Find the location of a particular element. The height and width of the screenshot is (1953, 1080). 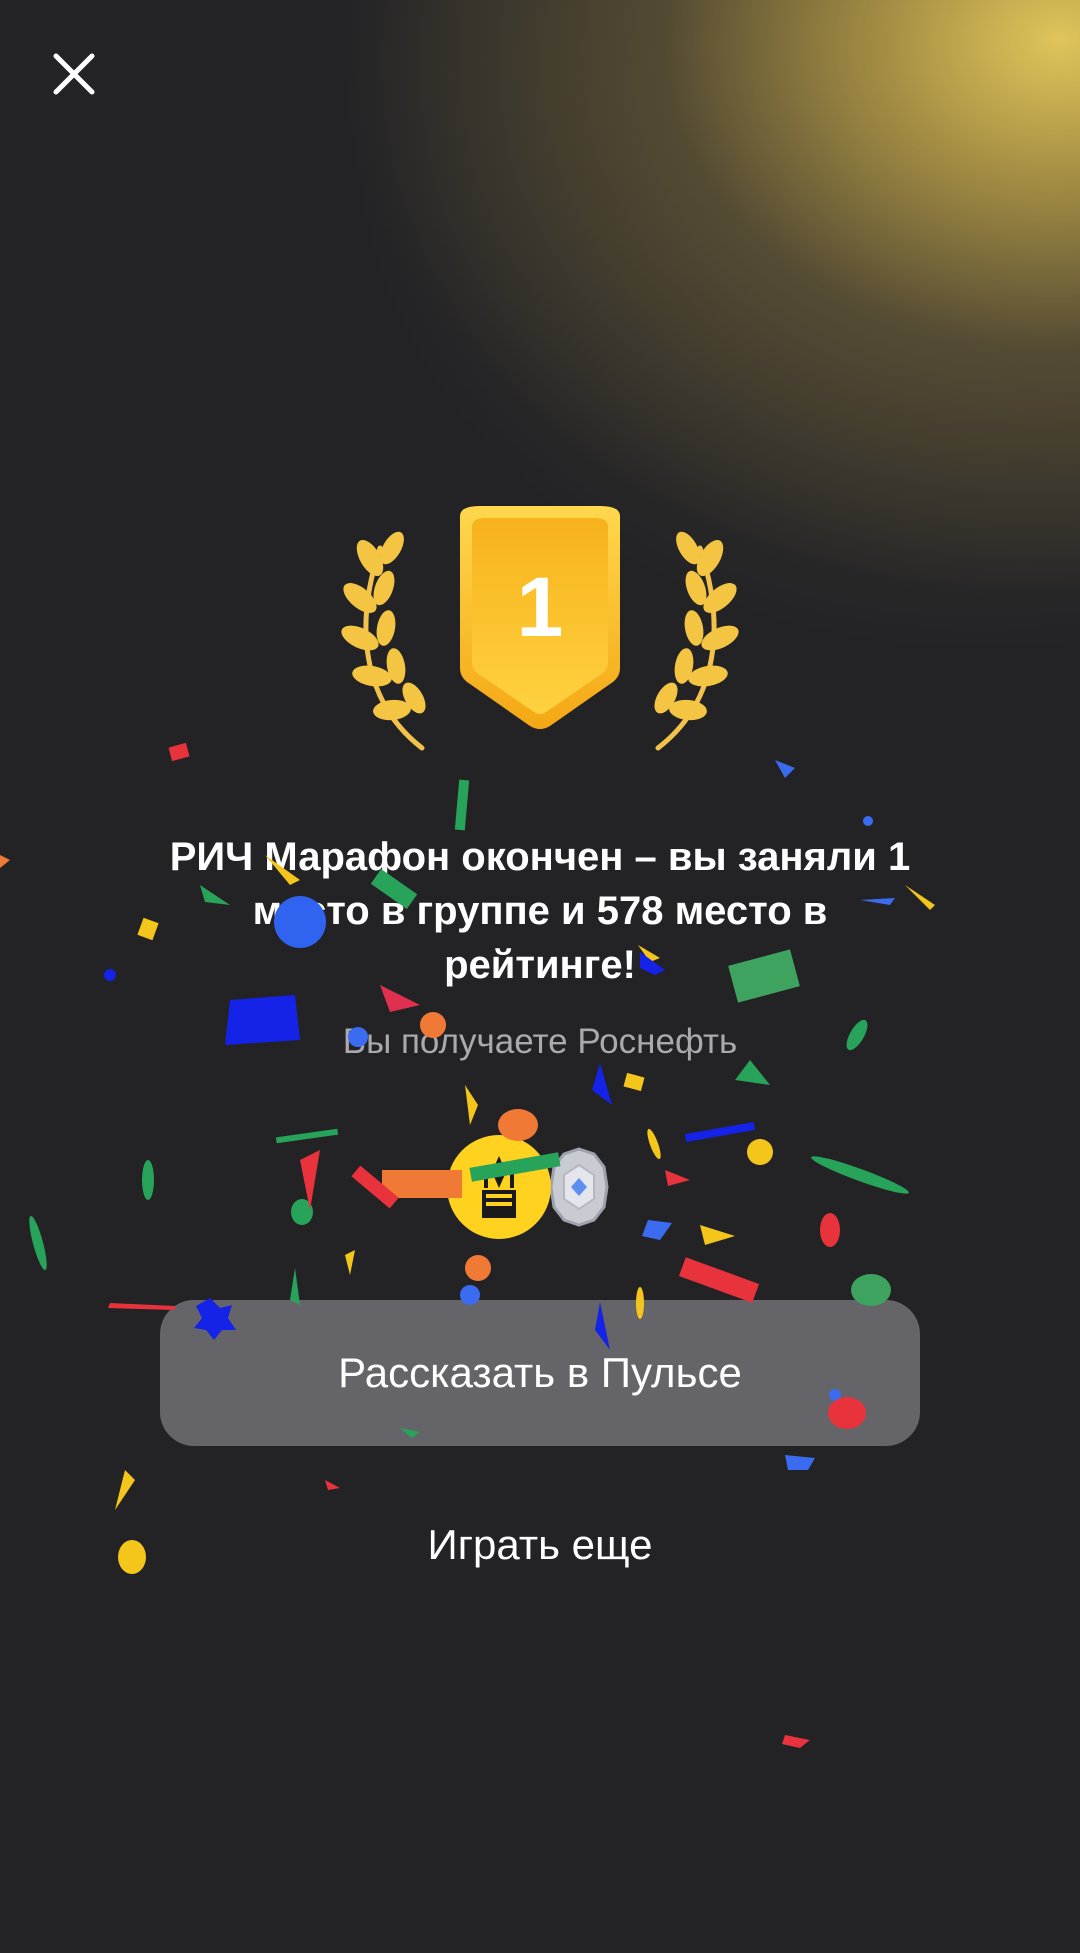

place-badge: 1 is located at coordinates (540, 628).